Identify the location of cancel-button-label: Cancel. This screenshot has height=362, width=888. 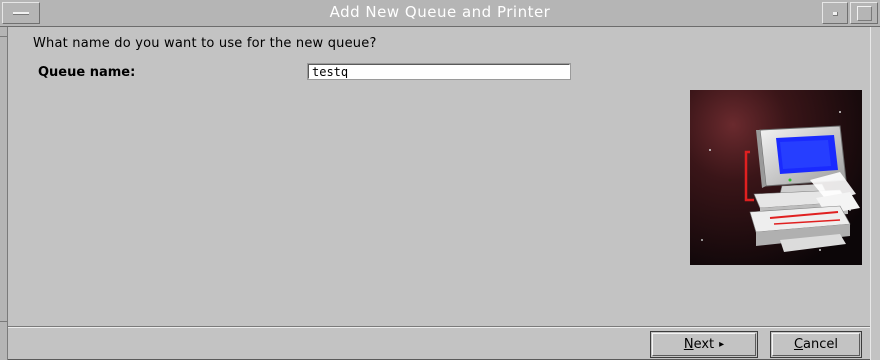
(816, 344).